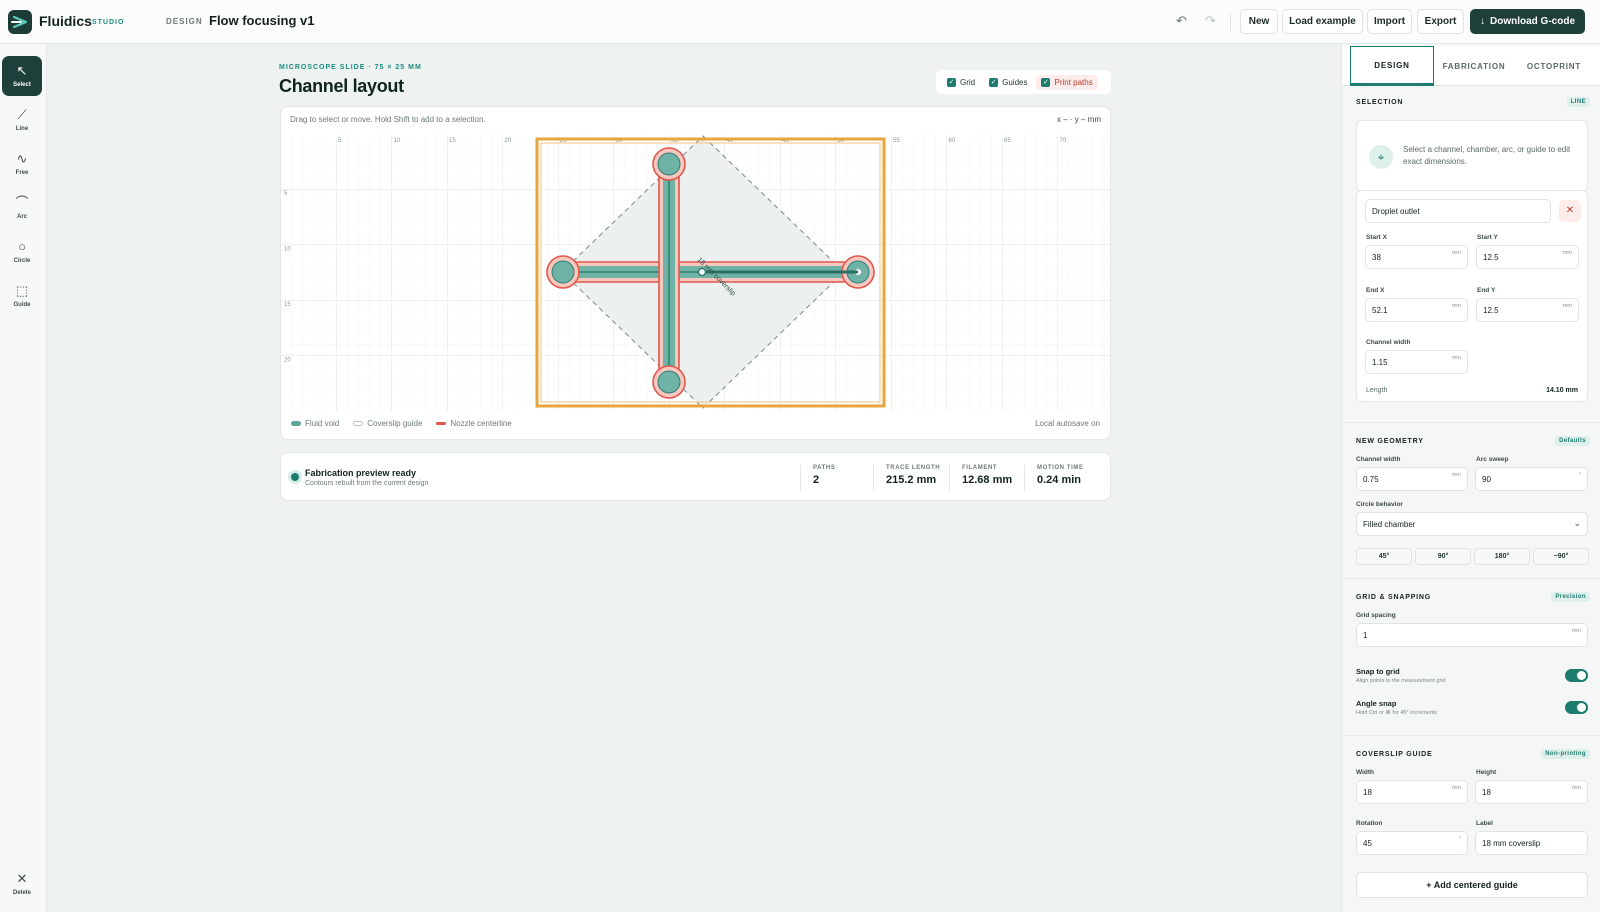 The height and width of the screenshot is (912, 1600). What do you see at coordinates (22, 173) in the screenshot?
I see `tool-label: Free` at bounding box center [22, 173].